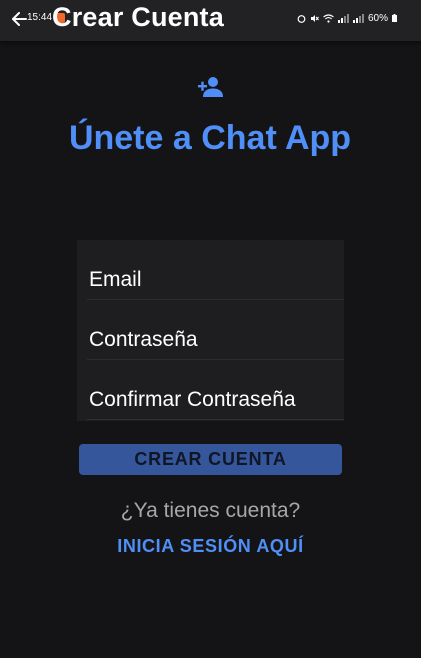 This screenshot has width=421, height=658. Describe the element at coordinates (301, 18) in the screenshot. I see `alarm-icon` at that location.